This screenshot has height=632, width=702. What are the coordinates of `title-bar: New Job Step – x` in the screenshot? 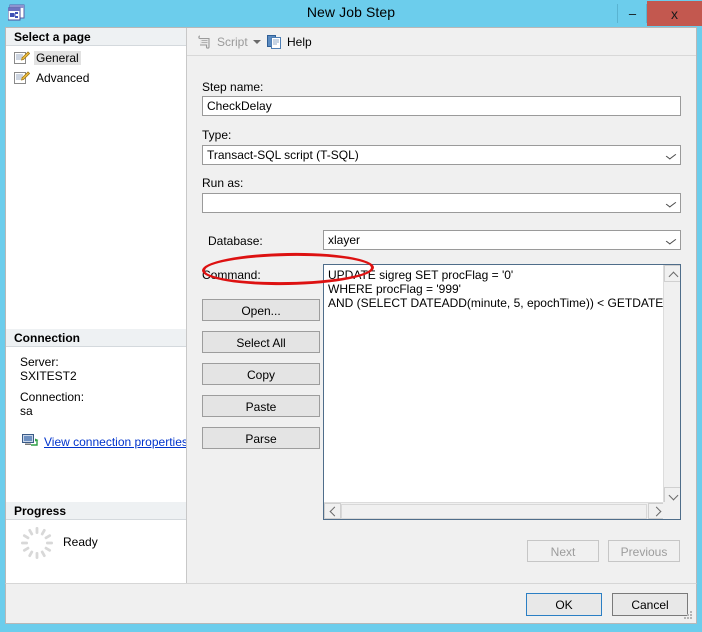 It's located at (351, 13).